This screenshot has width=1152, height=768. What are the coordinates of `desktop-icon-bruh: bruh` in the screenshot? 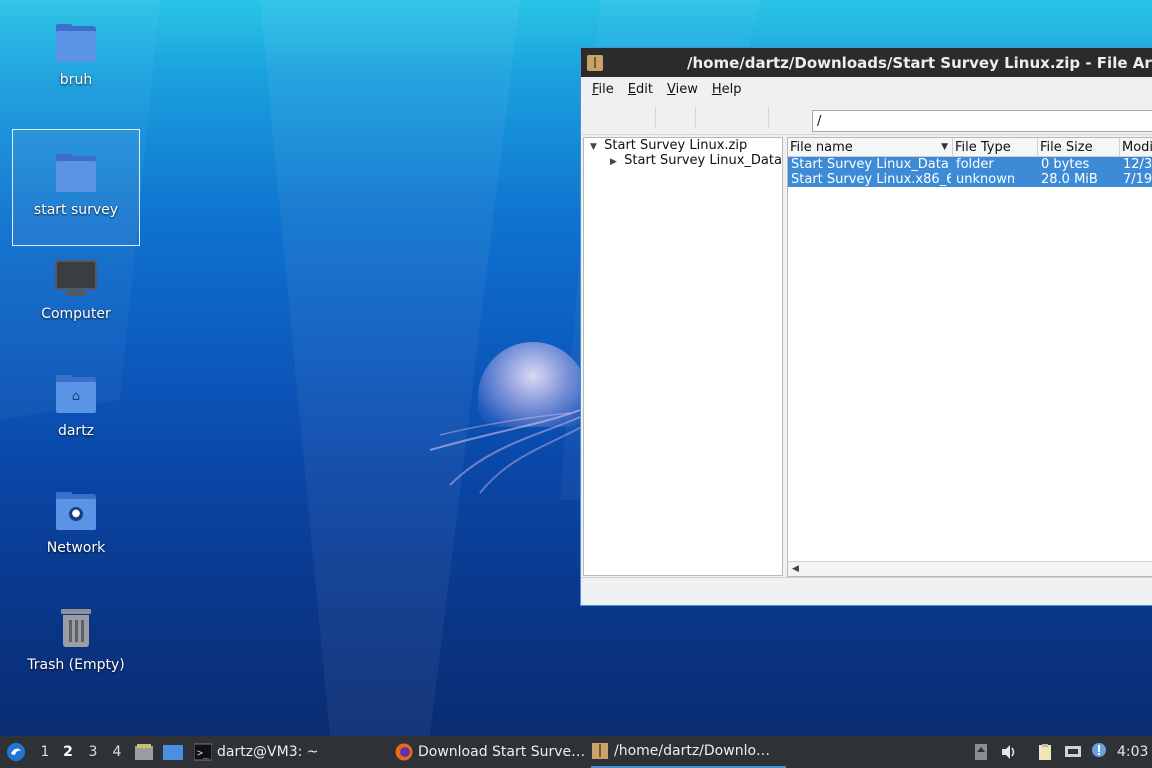 It's located at (76, 58).